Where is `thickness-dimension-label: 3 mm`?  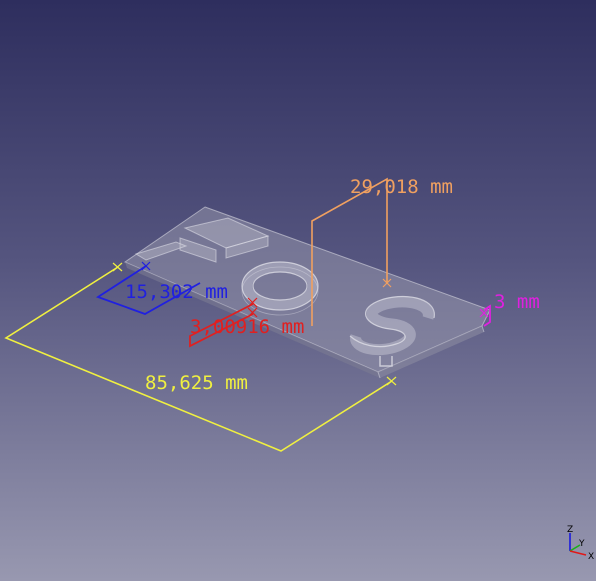
thickness-dimension-label: 3 mm is located at coordinates (517, 302).